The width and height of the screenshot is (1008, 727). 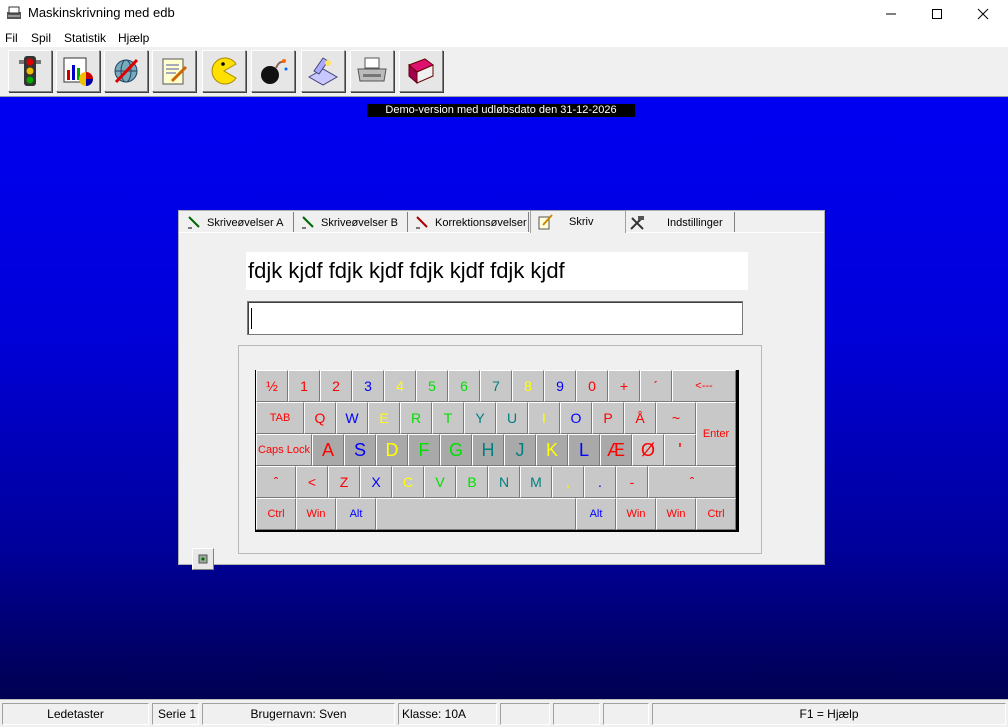 I want to click on key-enter: Enter, so click(x=716, y=434).